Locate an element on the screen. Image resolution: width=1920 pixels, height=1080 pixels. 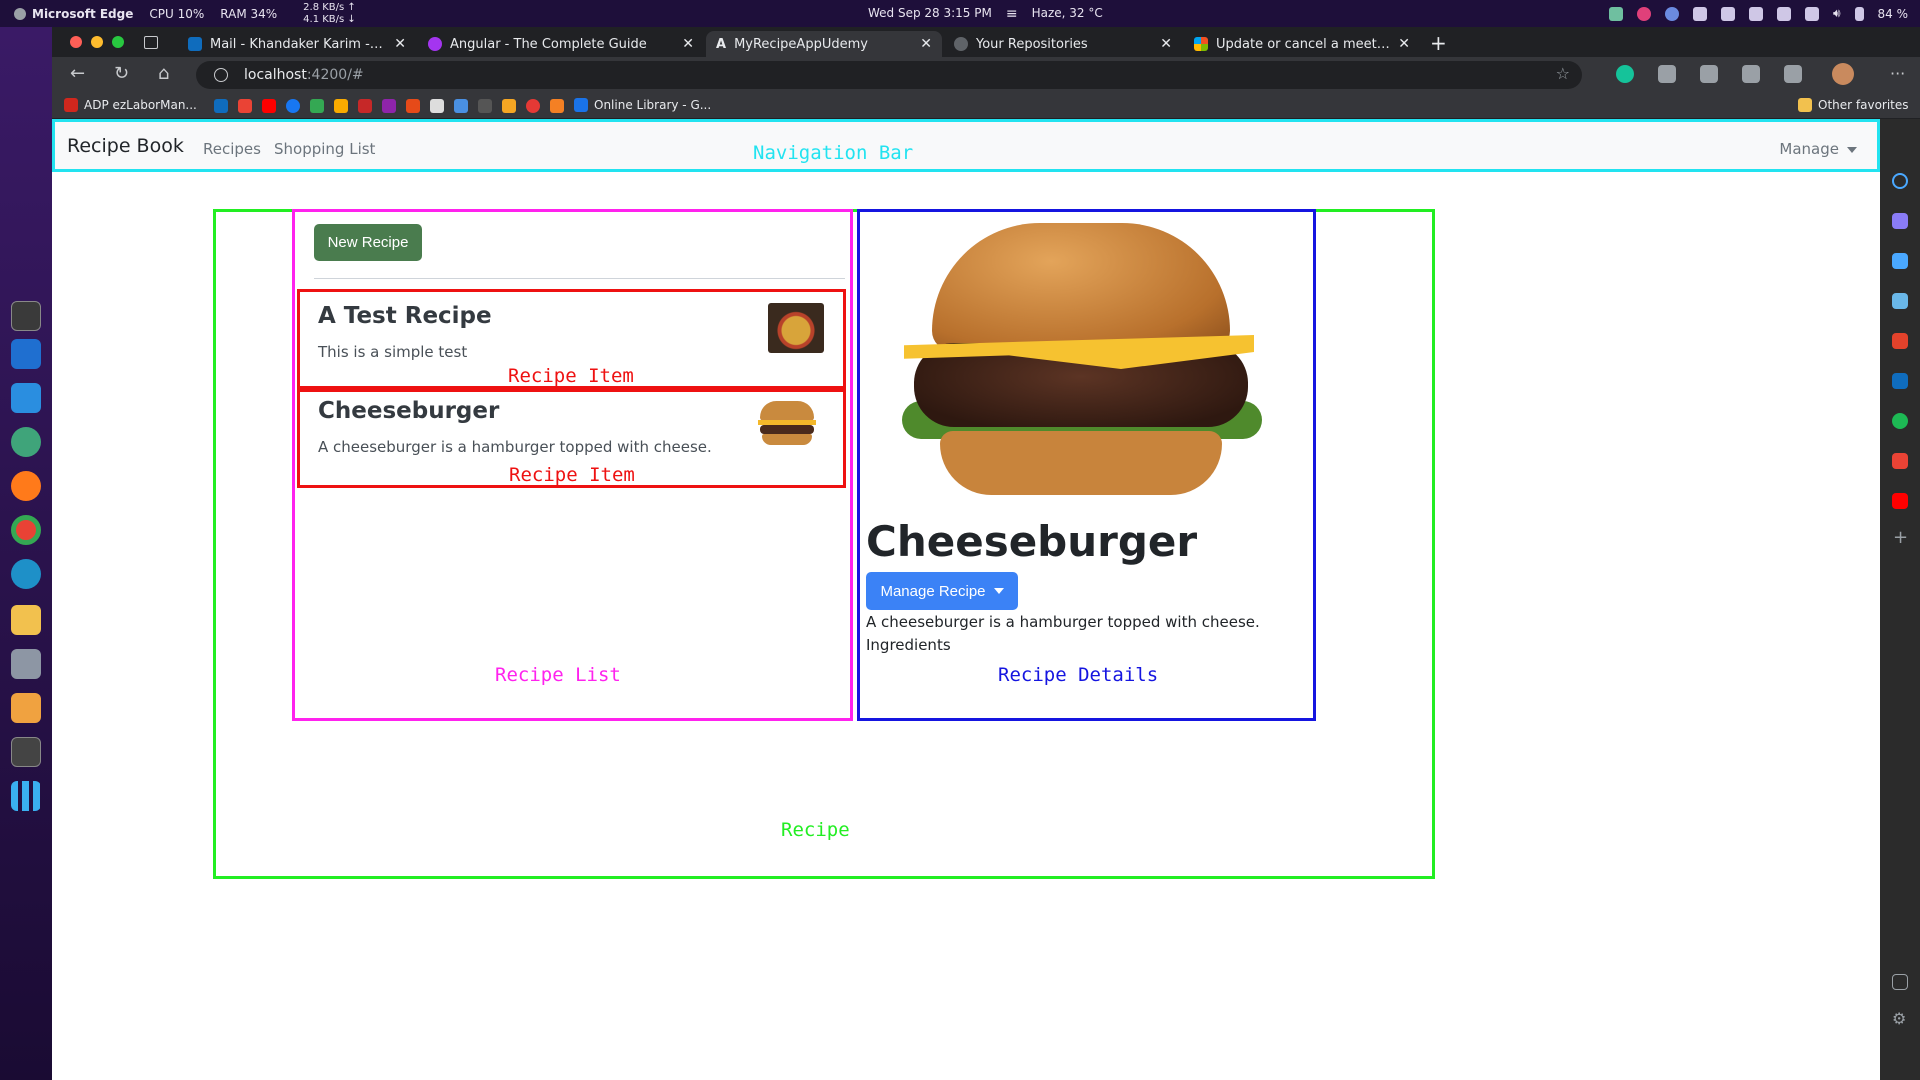
webstorm-icon is located at coordinates (26, 354).